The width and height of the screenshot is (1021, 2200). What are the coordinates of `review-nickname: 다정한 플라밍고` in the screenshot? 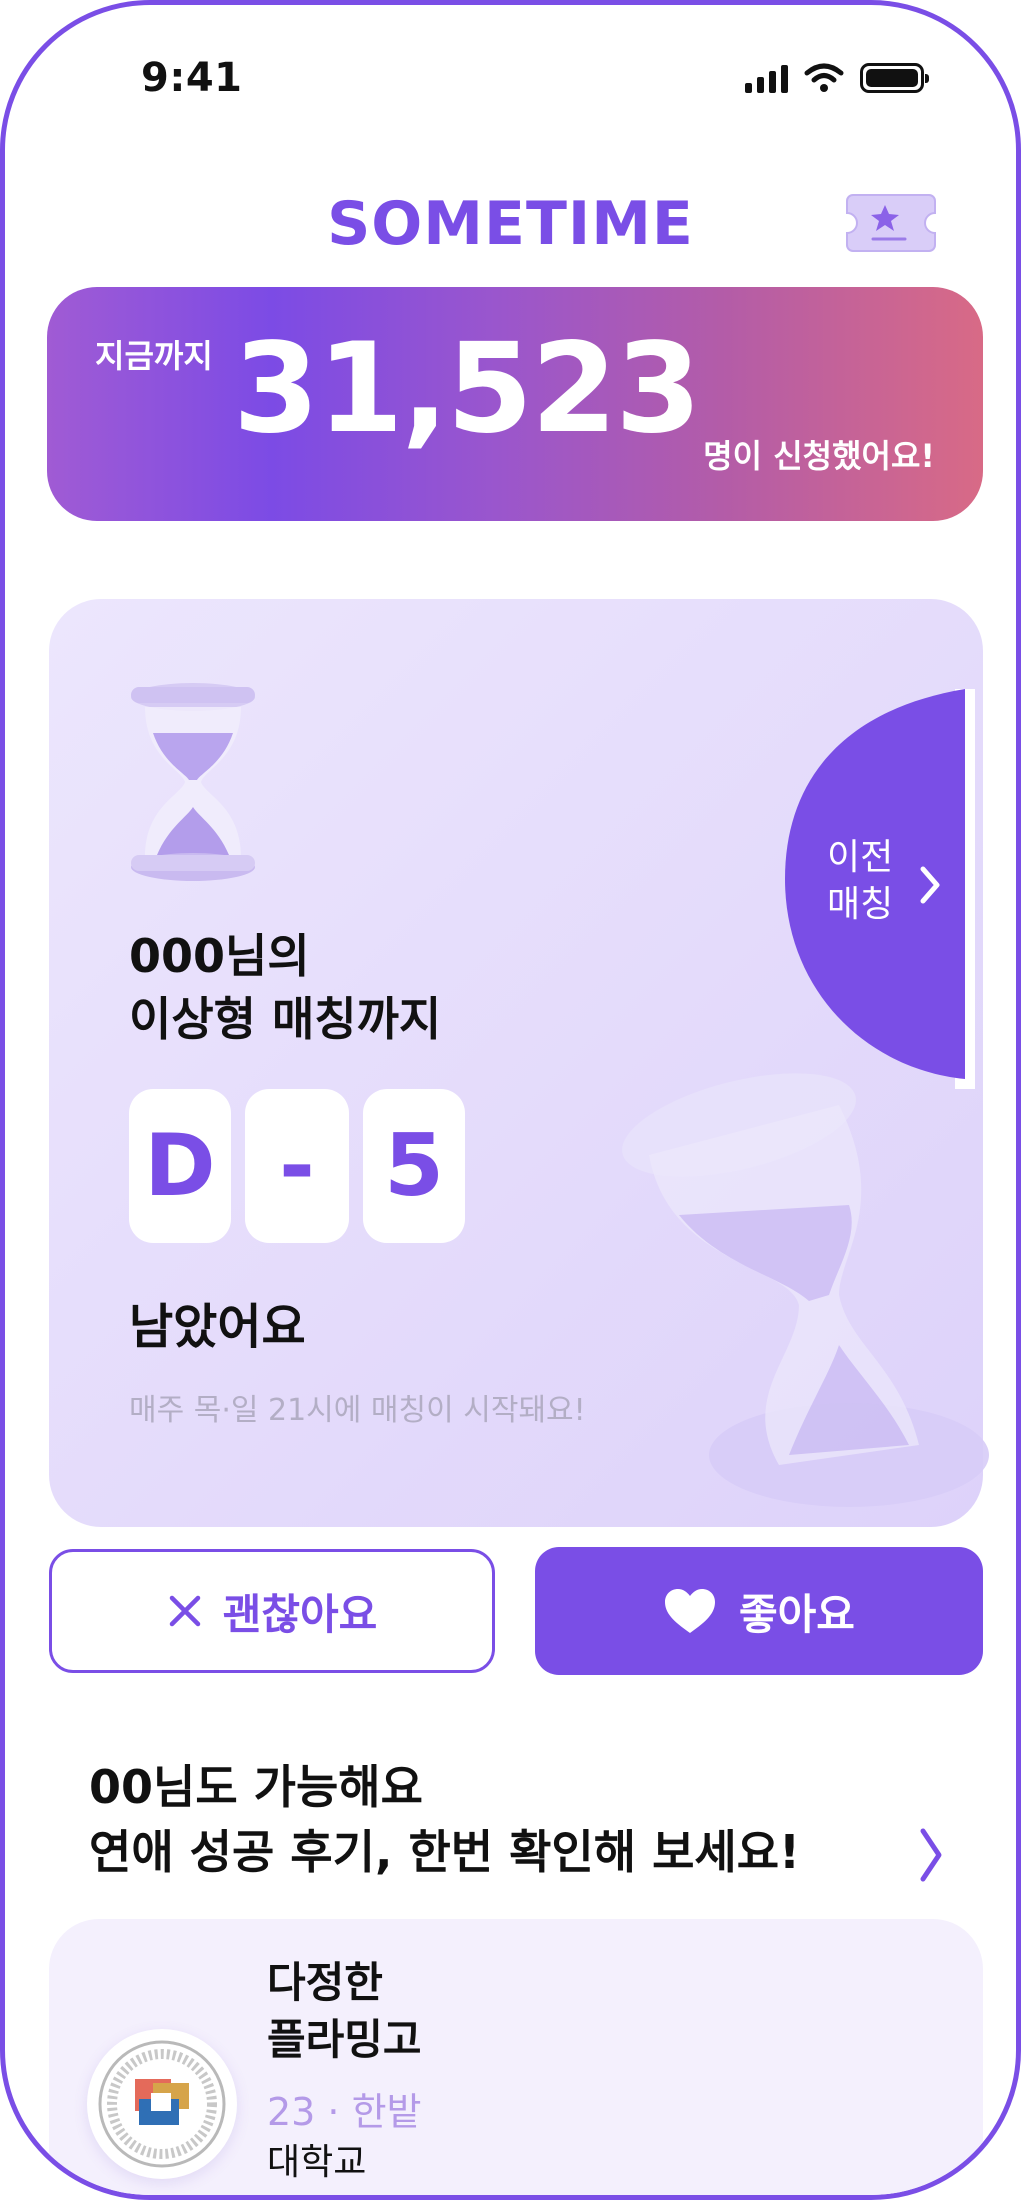 It's located at (344, 2011).